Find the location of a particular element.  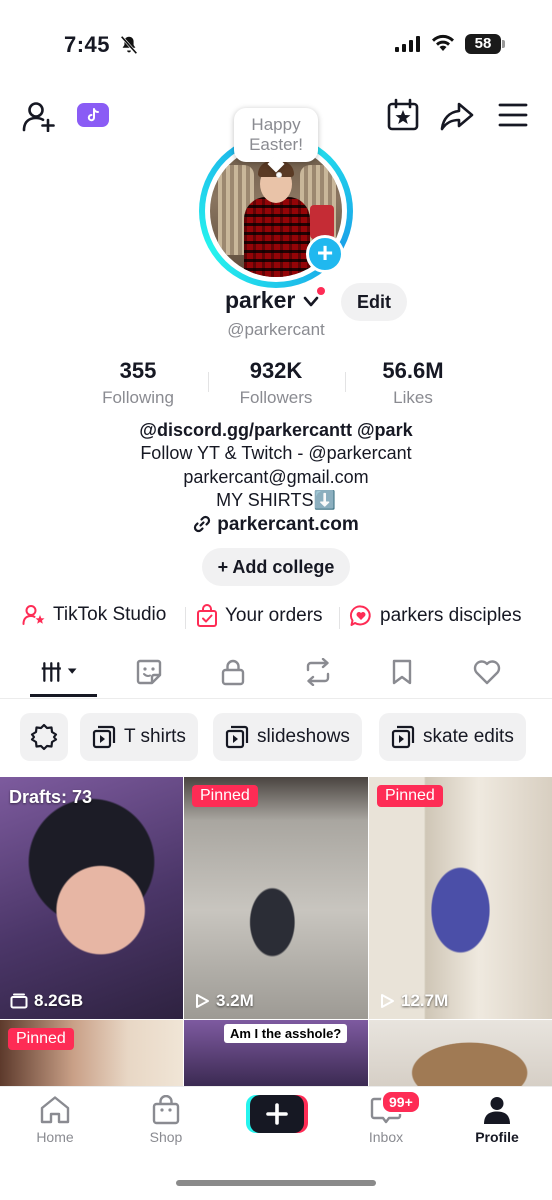

tiktok-studio-link: TikTok Studio is located at coordinates (94, 615).